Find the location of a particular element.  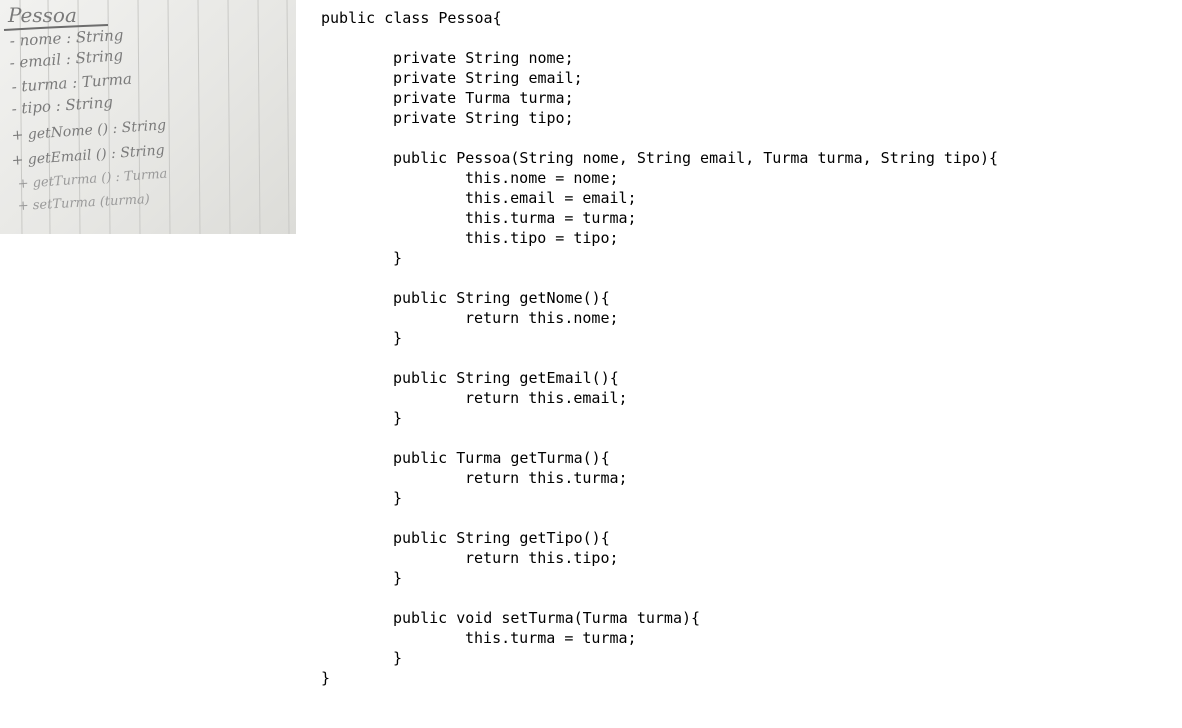

note-line: + getEmail () : String is located at coordinates (88, 155).